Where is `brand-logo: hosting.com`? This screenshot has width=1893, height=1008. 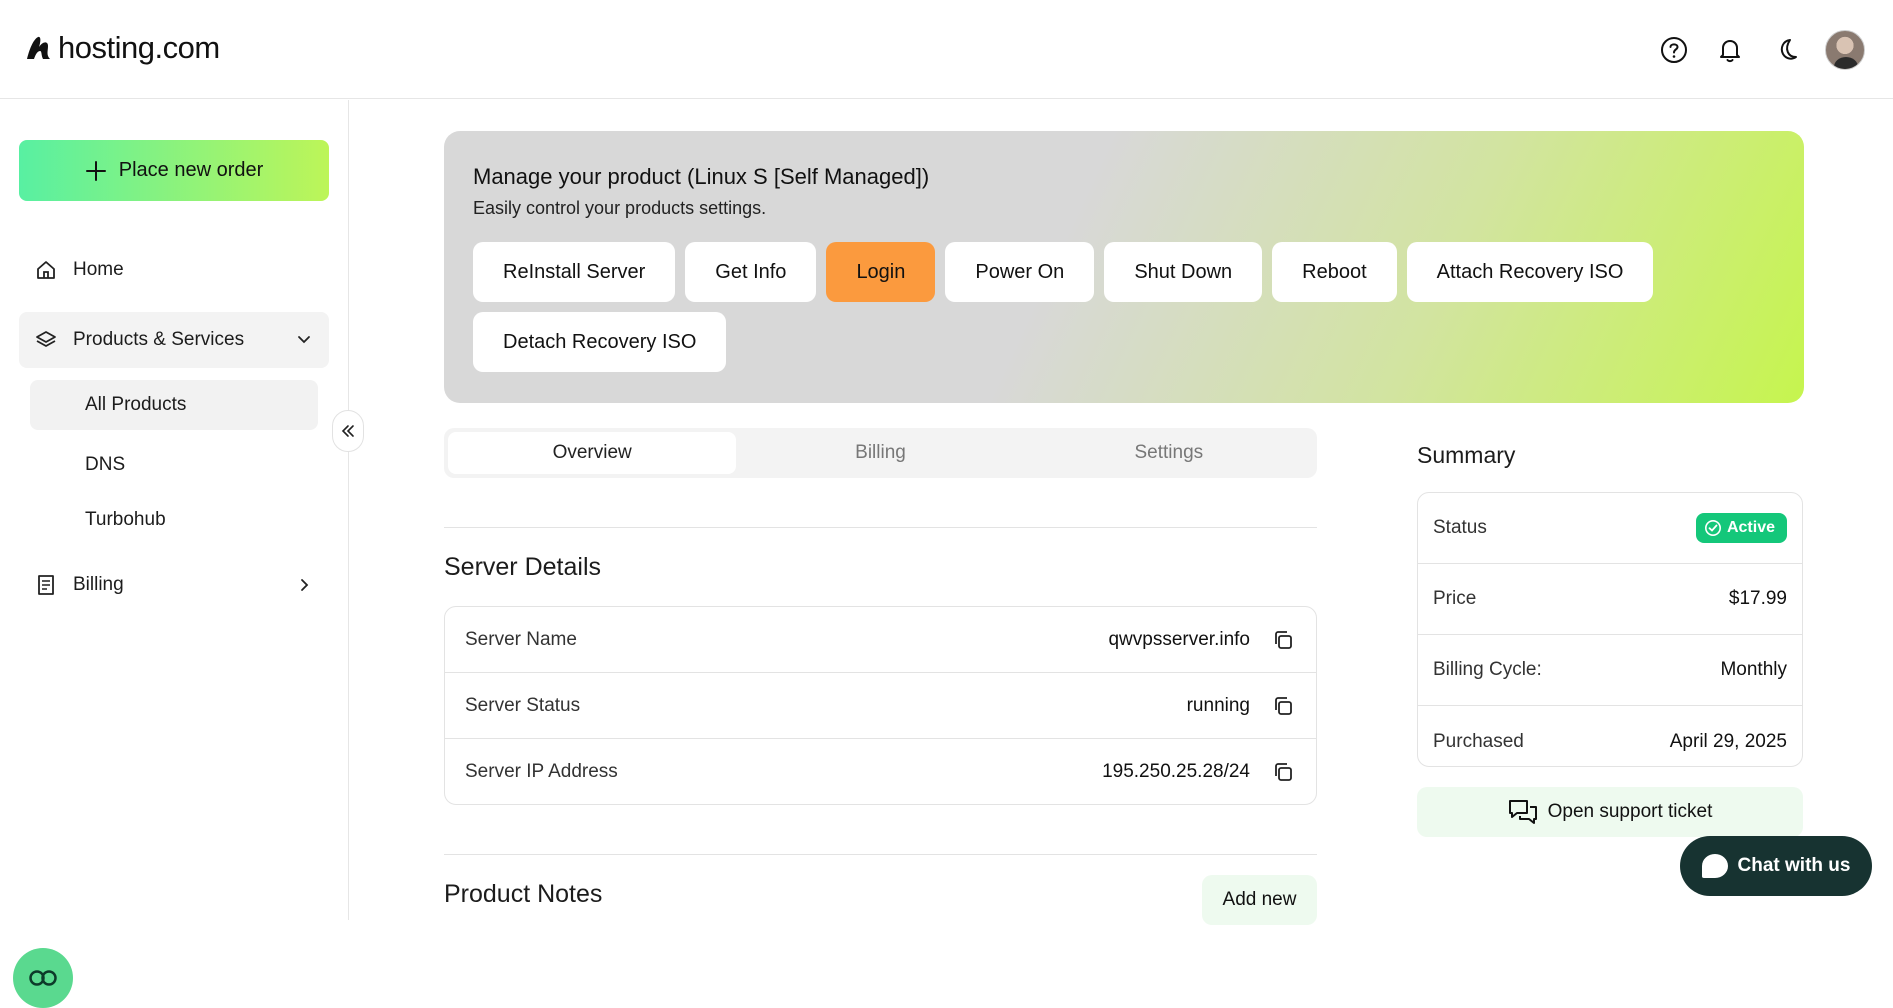
brand-logo: hosting.com is located at coordinates (122, 48).